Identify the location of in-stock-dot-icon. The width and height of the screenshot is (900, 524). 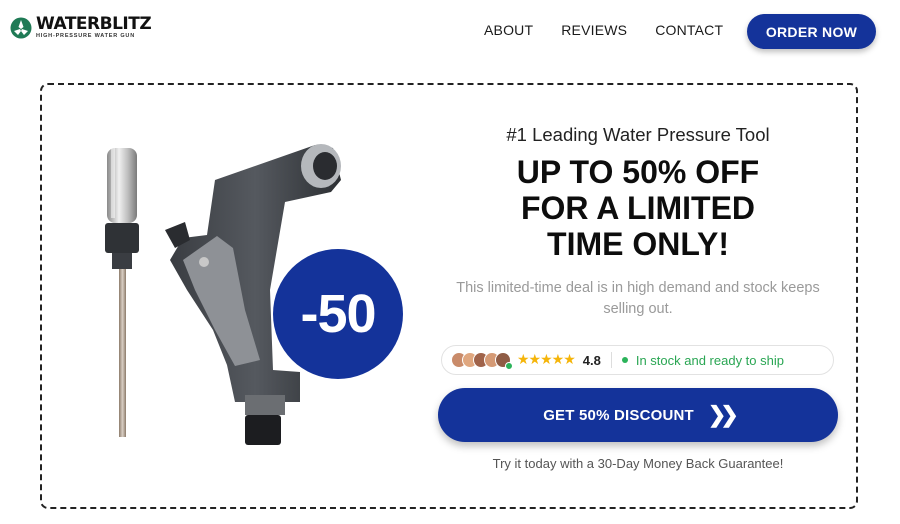
(624, 360).